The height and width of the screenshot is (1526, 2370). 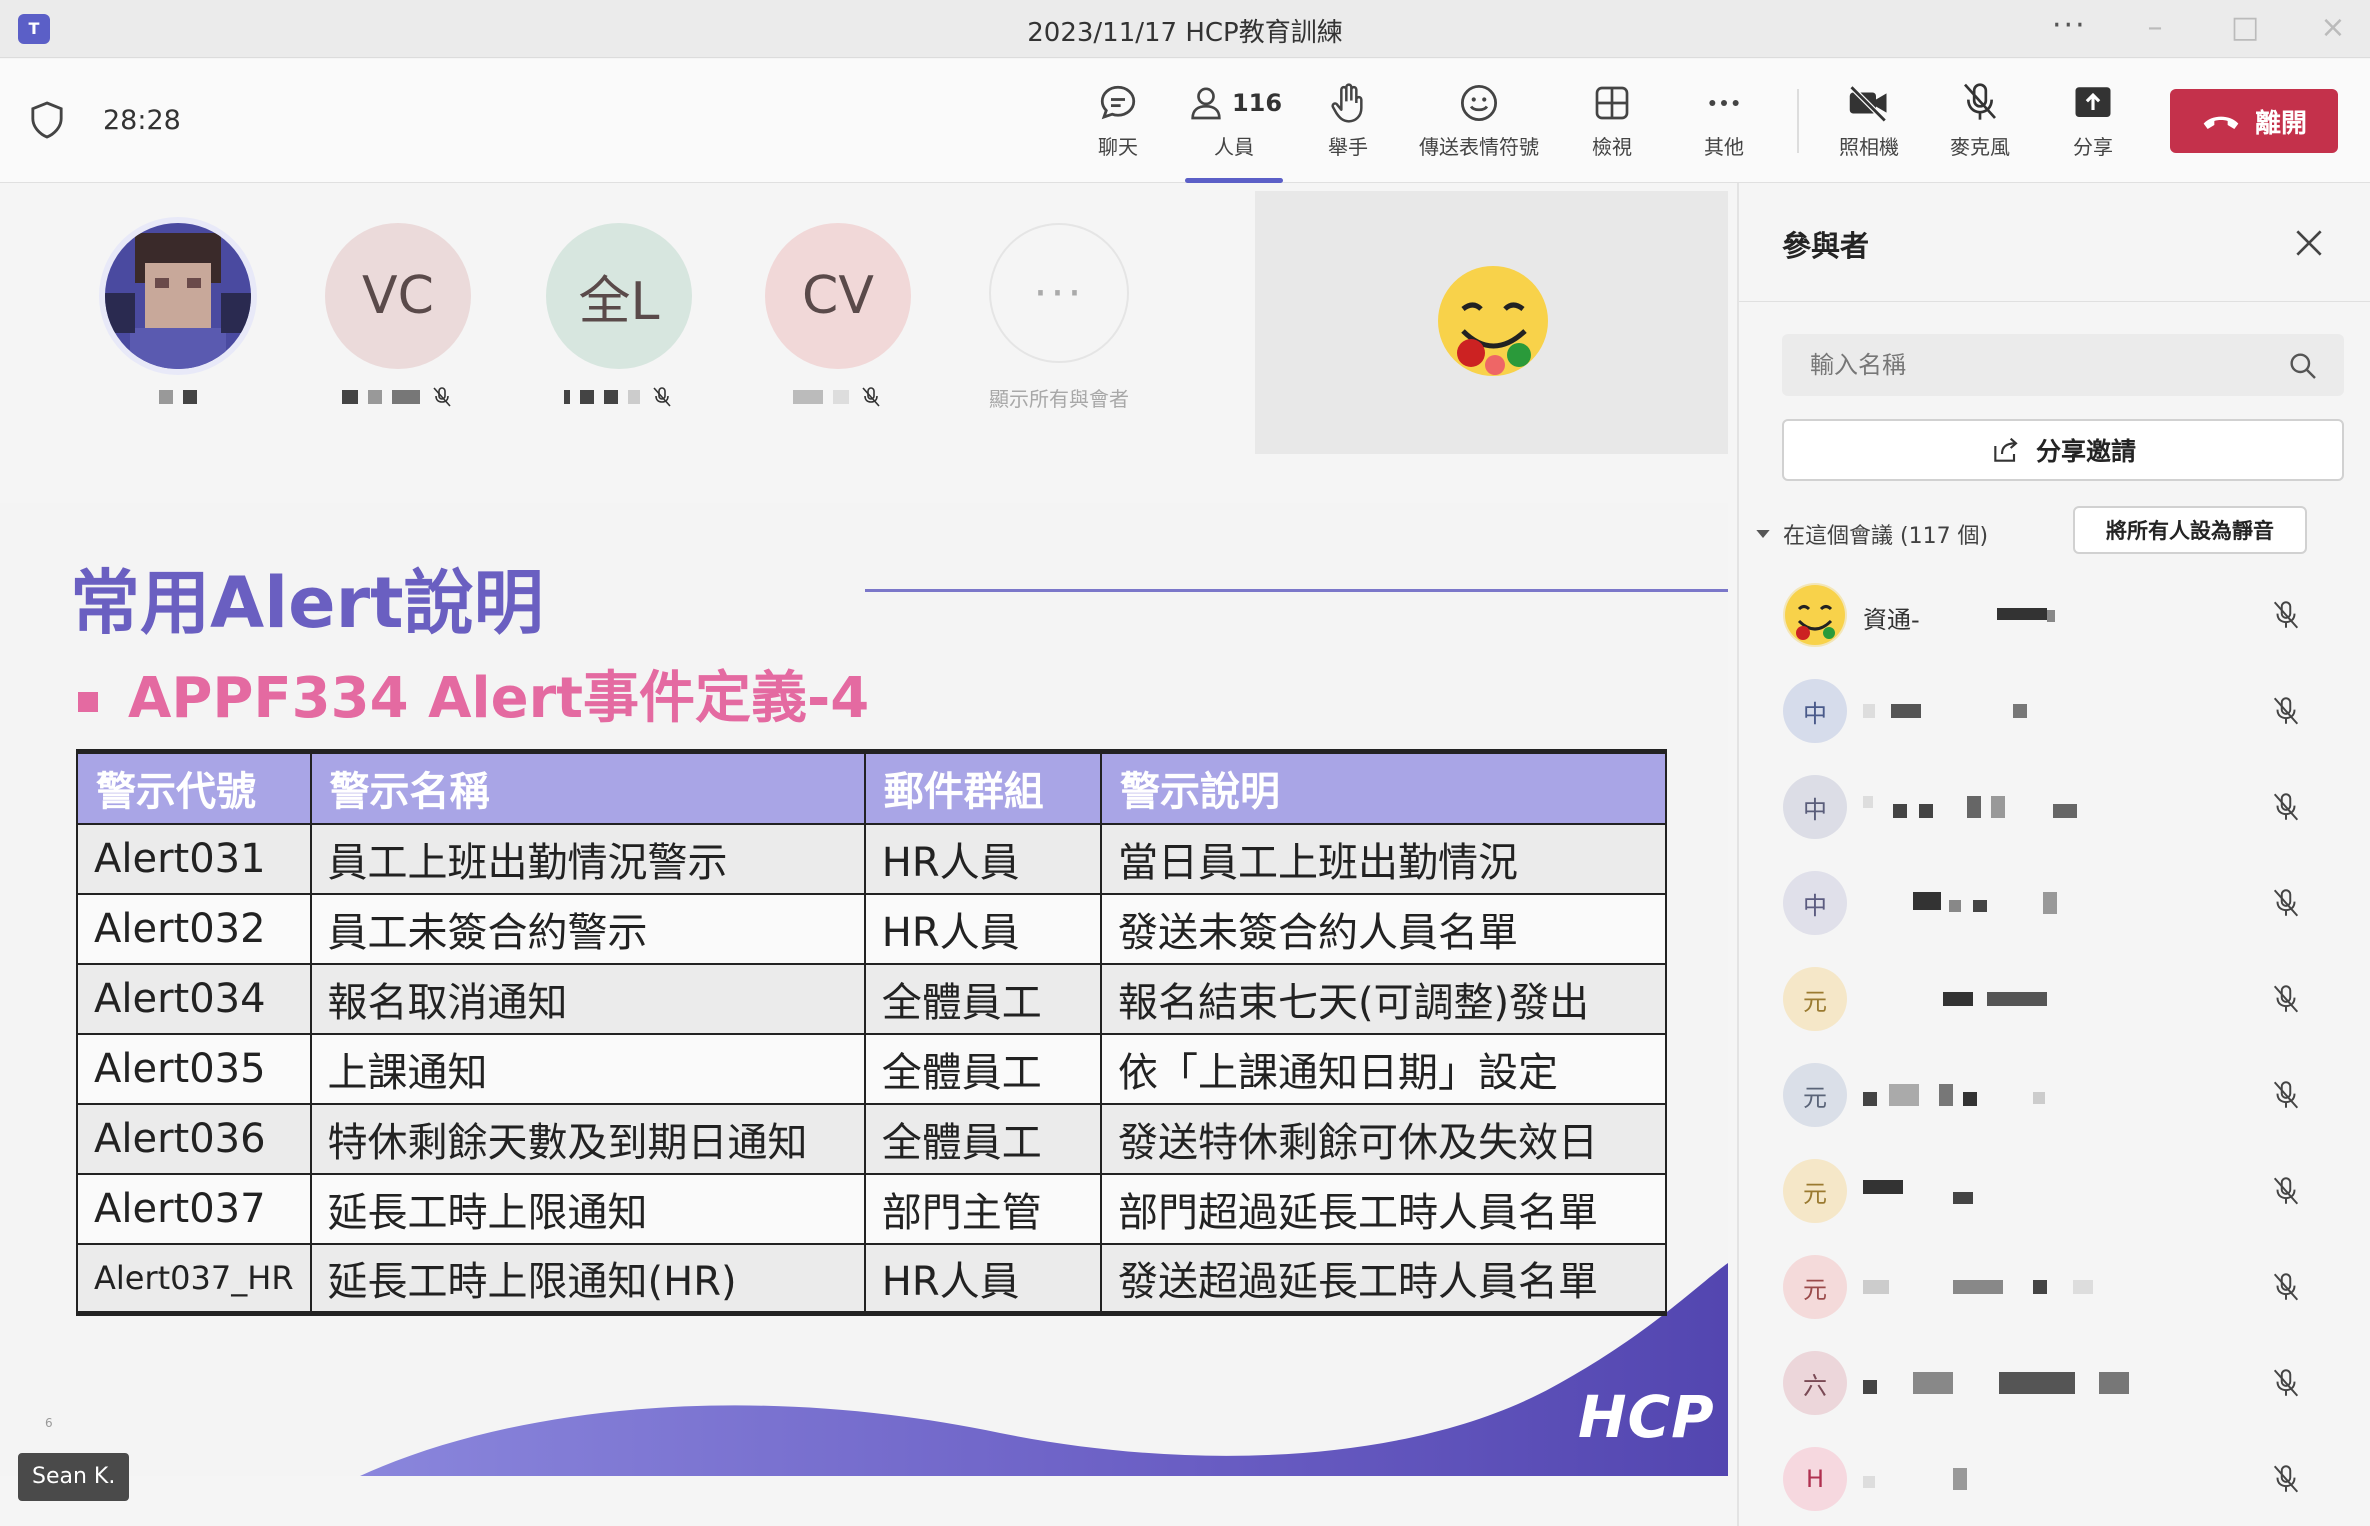 I want to click on in-meeting-label: 在這個會議 (117 個), so click(x=1886, y=536).